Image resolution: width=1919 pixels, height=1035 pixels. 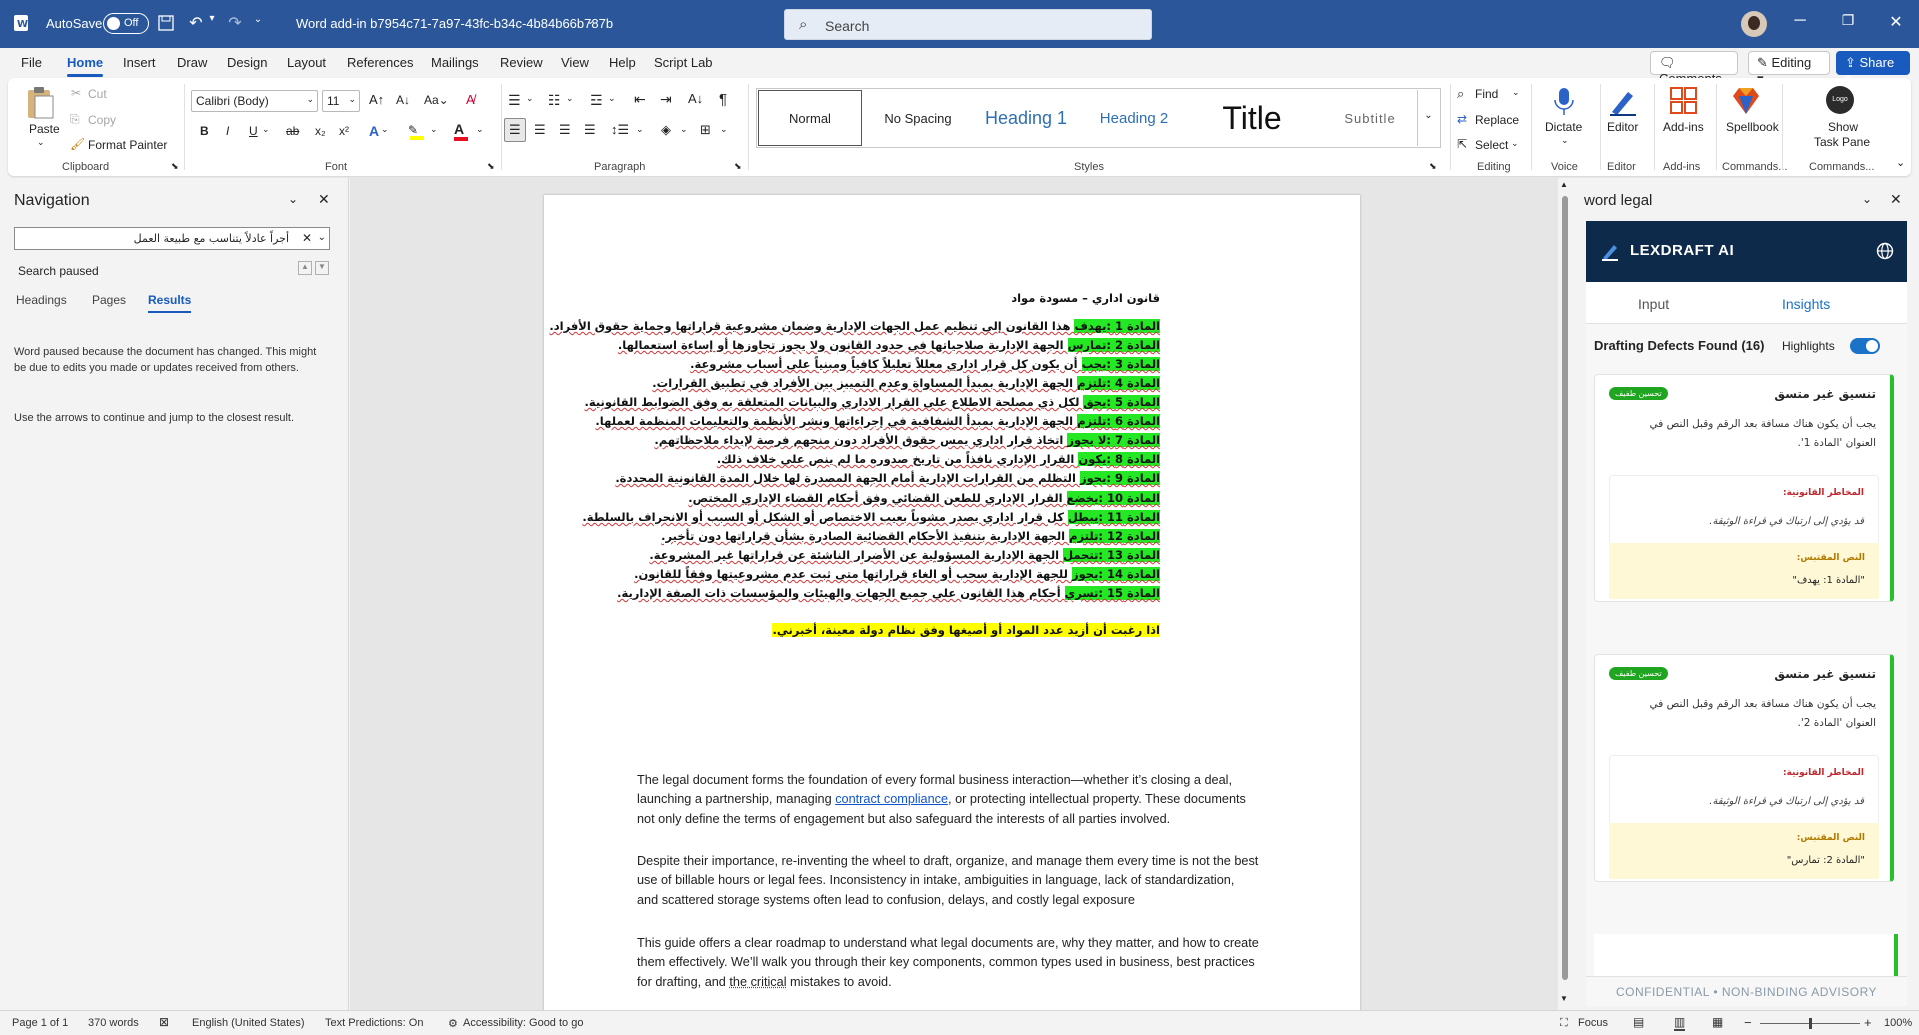 I want to click on minimize-icon: ─, so click(x=1800, y=21).